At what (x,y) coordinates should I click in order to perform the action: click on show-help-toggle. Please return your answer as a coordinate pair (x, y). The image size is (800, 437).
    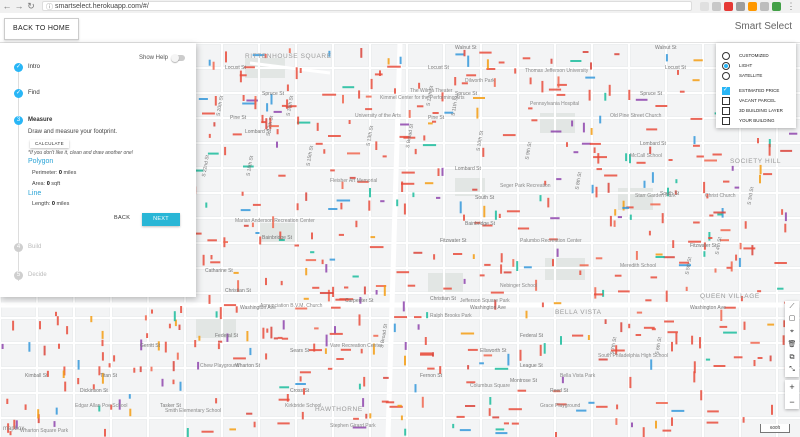
    Looking at the image, I should click on (178, 58).